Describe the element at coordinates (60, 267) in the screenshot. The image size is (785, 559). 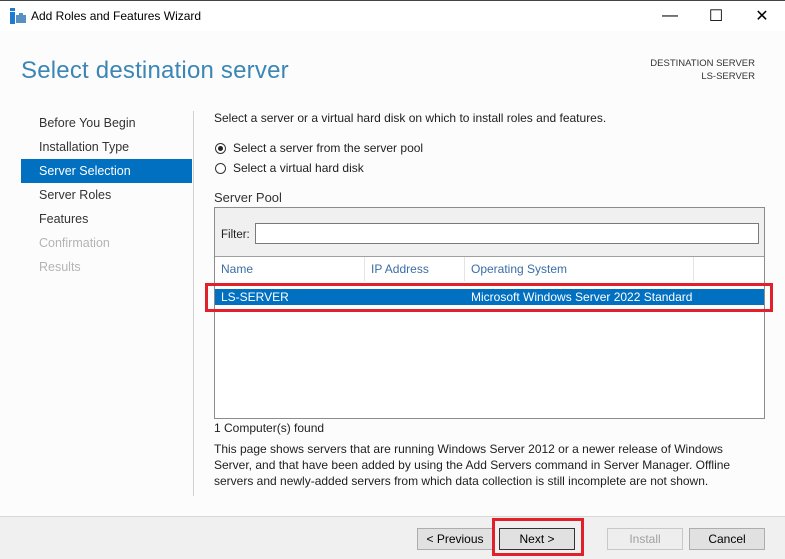
I see `nav-item-results: Results` at that location.